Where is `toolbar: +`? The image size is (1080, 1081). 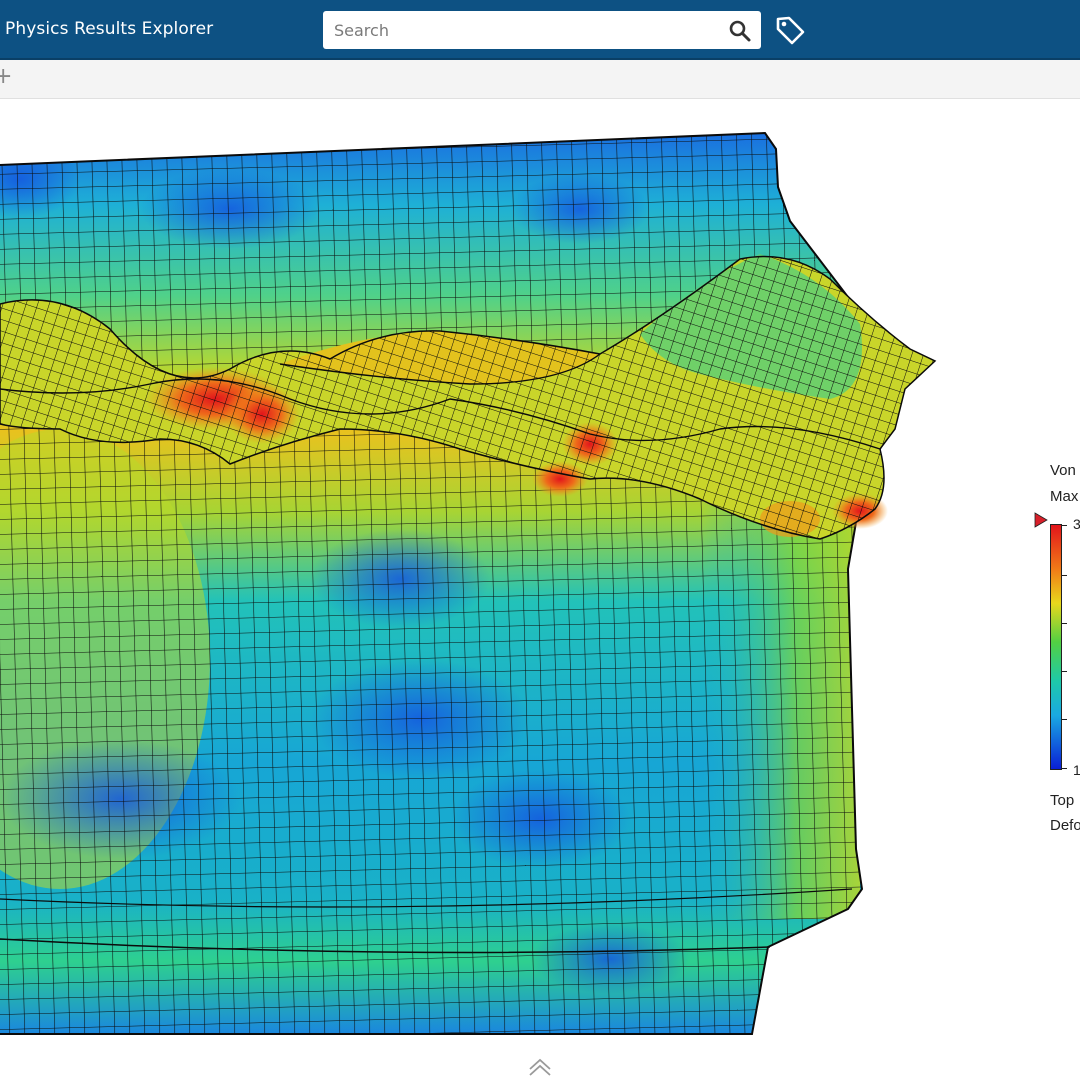 toolbar: + is located at coordinates (540, 79).